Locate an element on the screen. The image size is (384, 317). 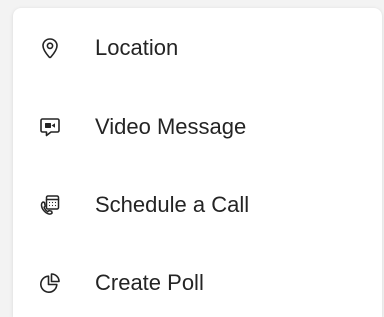
schedule-call-icon is located at coordinates (50, 205).